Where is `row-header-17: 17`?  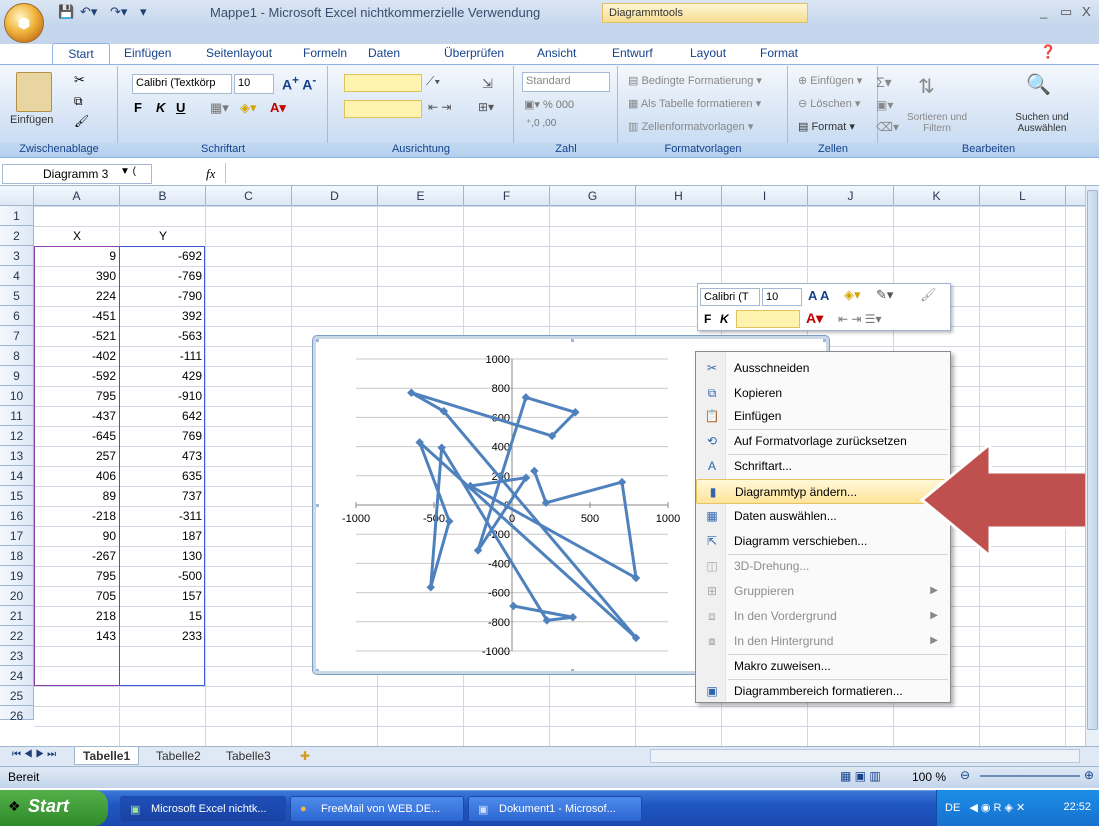
row-header-17: 17 is located at coordinates (17, 536).